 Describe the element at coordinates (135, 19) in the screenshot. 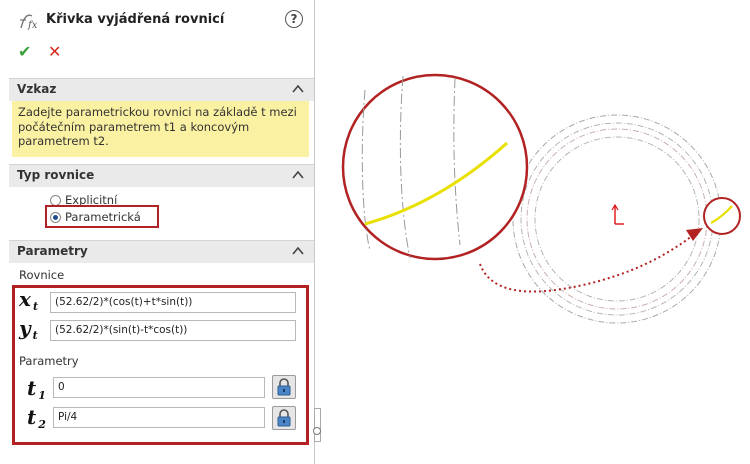

I see `panel-title: Křivka vyjádřená rovnicí` at that location.